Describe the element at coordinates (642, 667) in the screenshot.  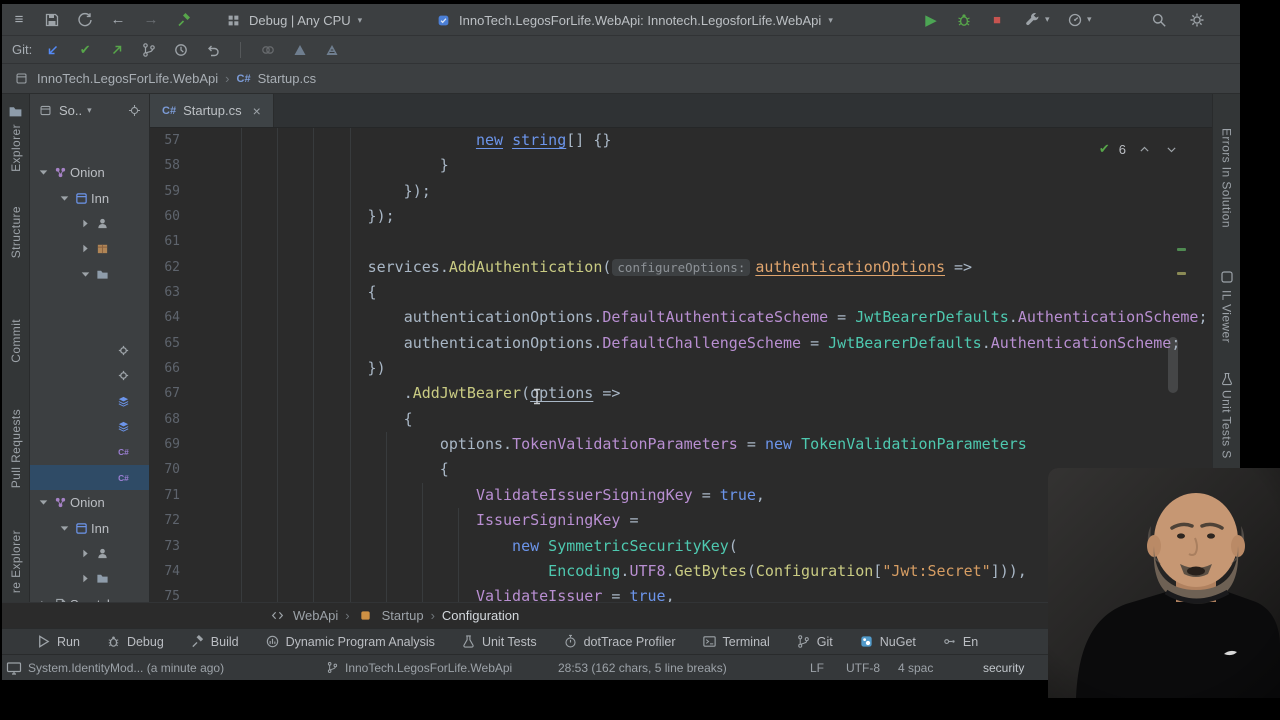
I see `caret-position: 28:53 (162 chars, 5 line breaks)` at that location.